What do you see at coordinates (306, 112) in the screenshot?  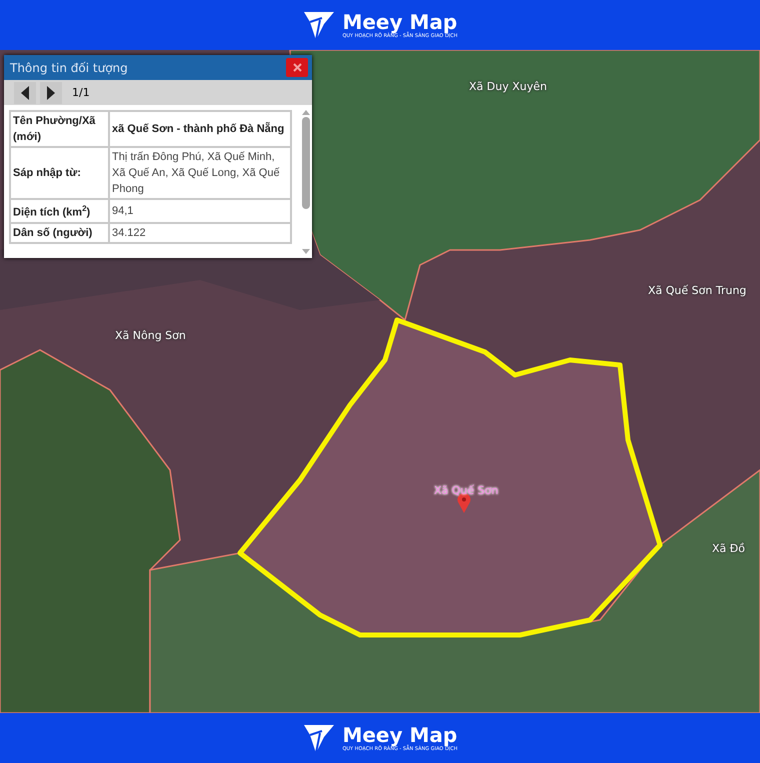 I see `scroll-up-arrow-icon` at bounding box center [306, 112].